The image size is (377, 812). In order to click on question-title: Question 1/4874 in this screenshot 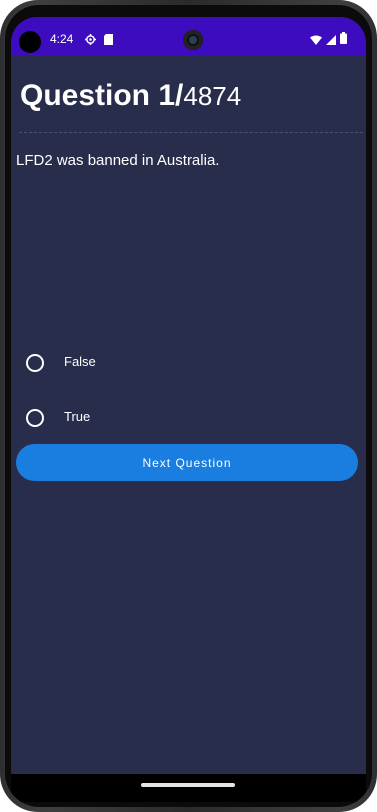, I will do `click(130, 96)`.